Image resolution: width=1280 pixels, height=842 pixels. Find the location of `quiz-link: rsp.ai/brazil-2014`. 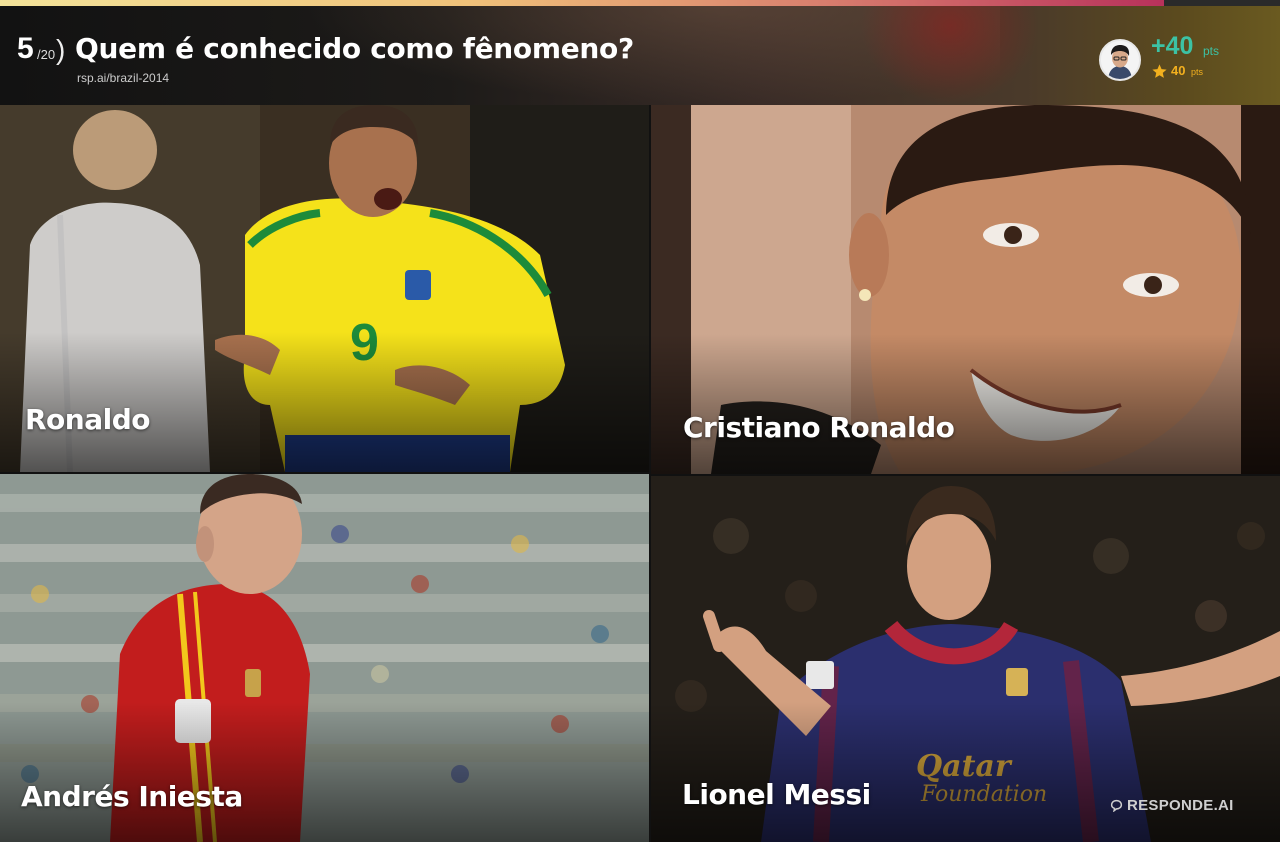

quiz-link: rsp.ai/brazil-2014 is located at coordinates (123, 78).